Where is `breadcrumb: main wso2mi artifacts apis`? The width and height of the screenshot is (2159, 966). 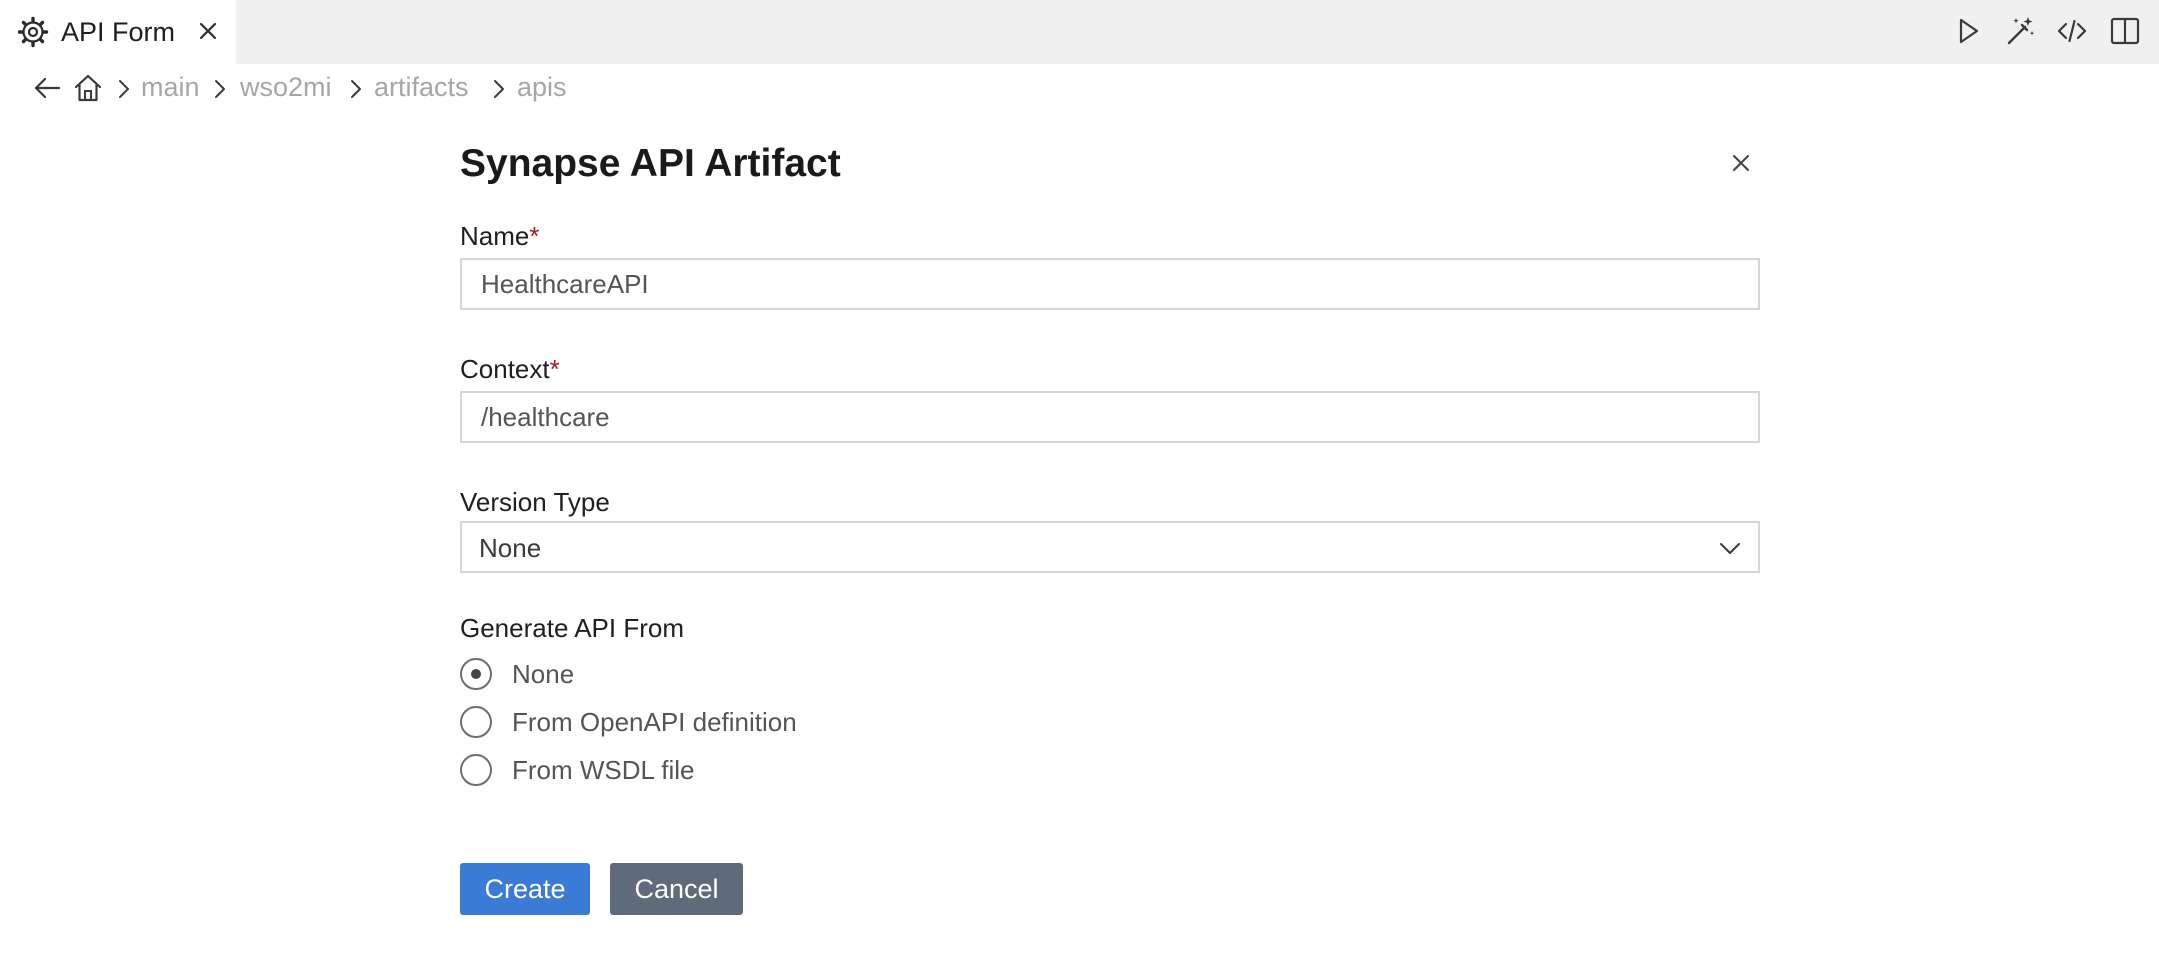 breadcrumb: main wso2mi artifacts apis is located at coordinates (1079, 88).